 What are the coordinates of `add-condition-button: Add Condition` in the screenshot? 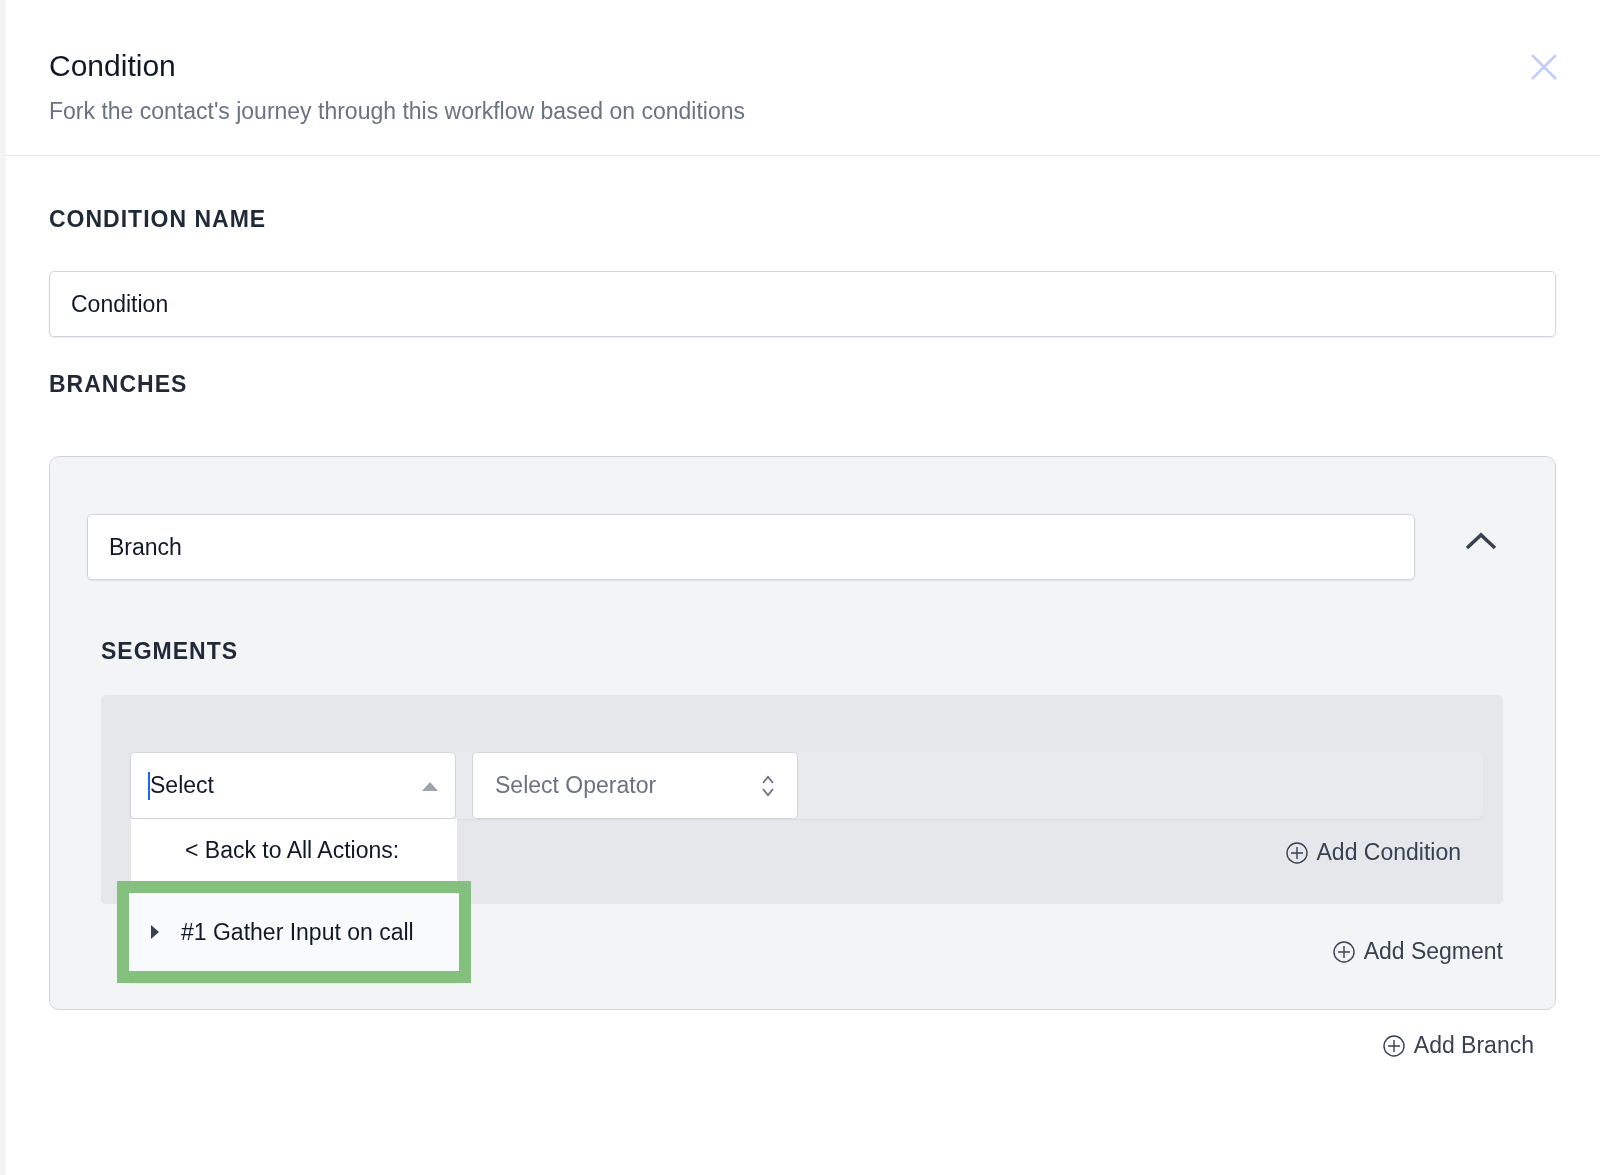 It's located at (1373, 852).